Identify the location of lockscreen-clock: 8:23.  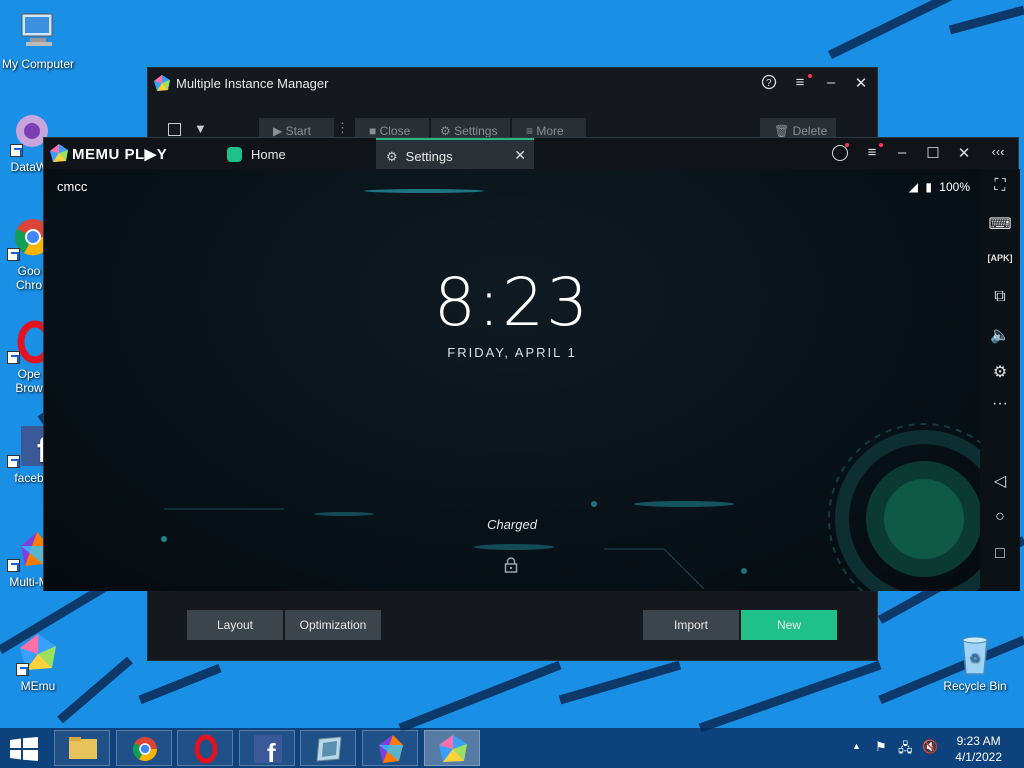
(512, 302).